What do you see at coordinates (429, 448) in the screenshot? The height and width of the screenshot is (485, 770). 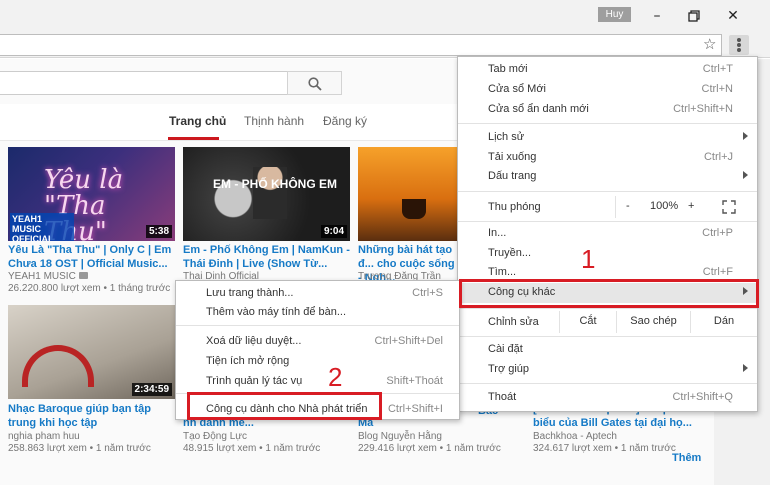 I see `video-stats: 229.416 lượt xem • 1 năm trước` at bounding box center [429, 448].